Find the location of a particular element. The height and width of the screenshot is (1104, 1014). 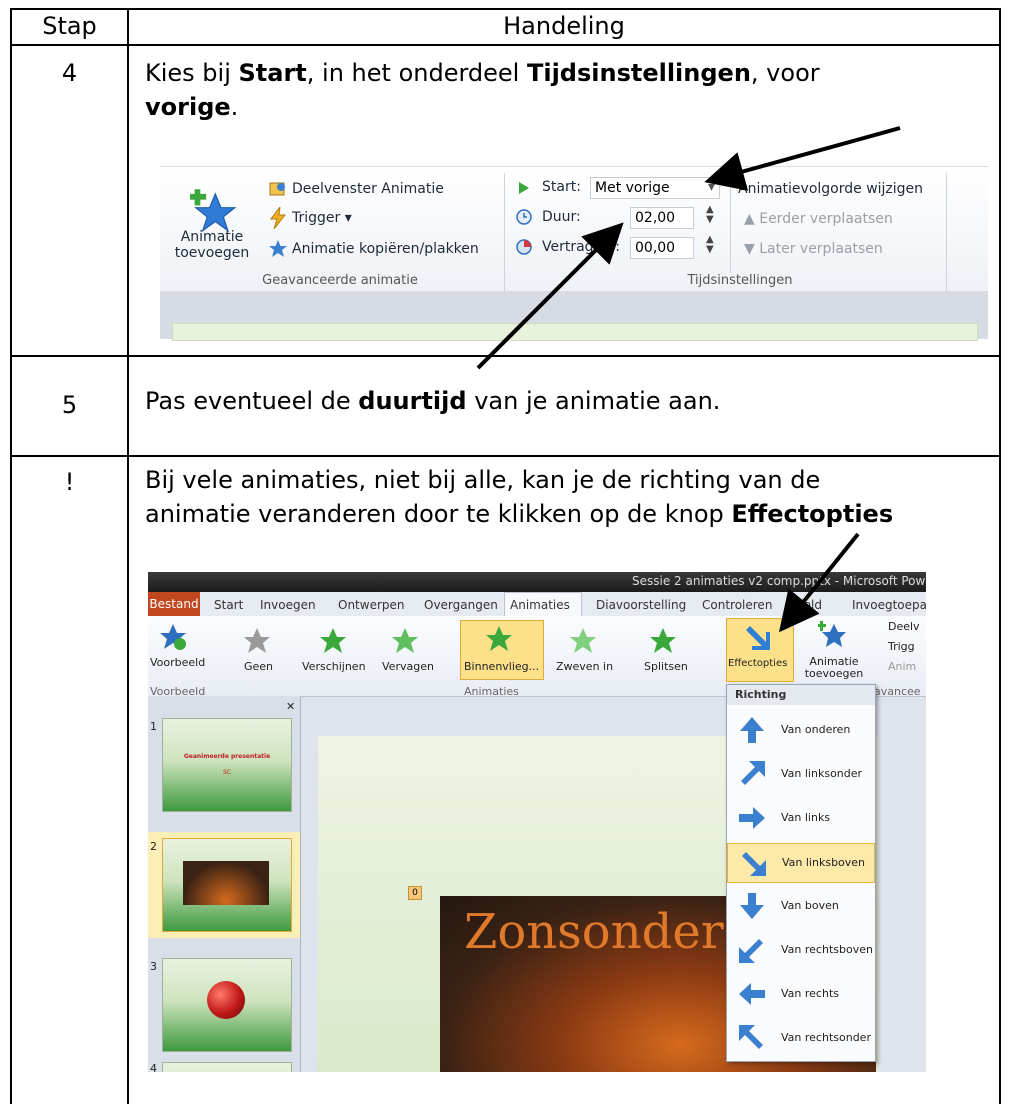

menu-item-from-left: Van links is located at coordinates (801, 819).